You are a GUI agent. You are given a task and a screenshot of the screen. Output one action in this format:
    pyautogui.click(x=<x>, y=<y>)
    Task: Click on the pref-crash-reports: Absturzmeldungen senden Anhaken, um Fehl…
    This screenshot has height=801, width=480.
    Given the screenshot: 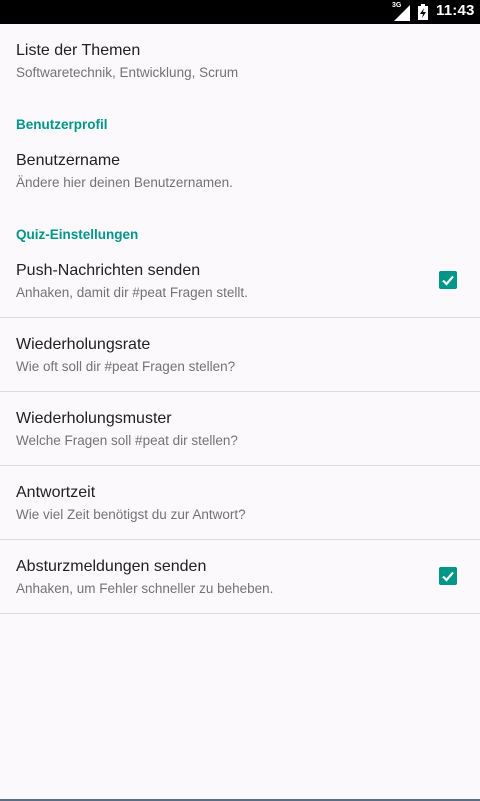 What is the action you would take?
    pyautogui.click(x=240, y=576)
    